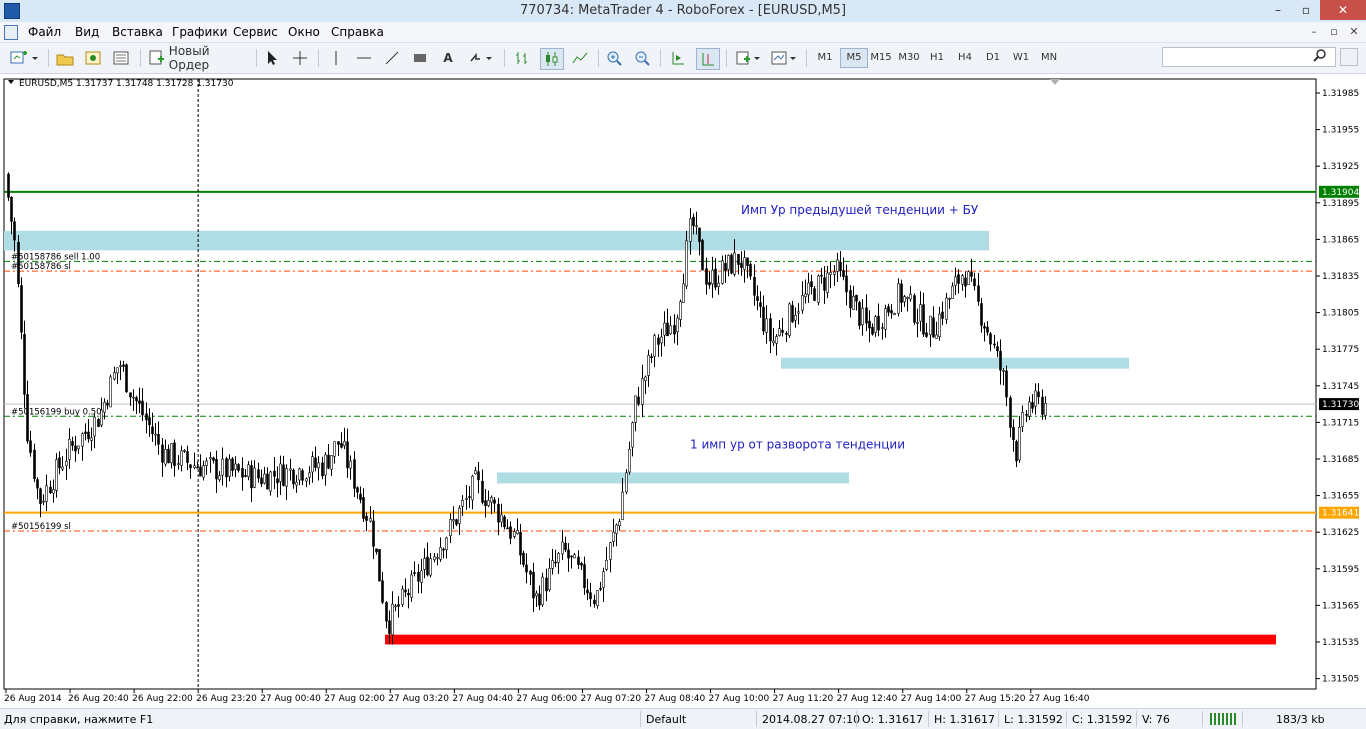 This screenshot has width=1366, height=729. Describe the element at coordinates (1320, 57) in the screenshot. I see `search-icon` at that location.